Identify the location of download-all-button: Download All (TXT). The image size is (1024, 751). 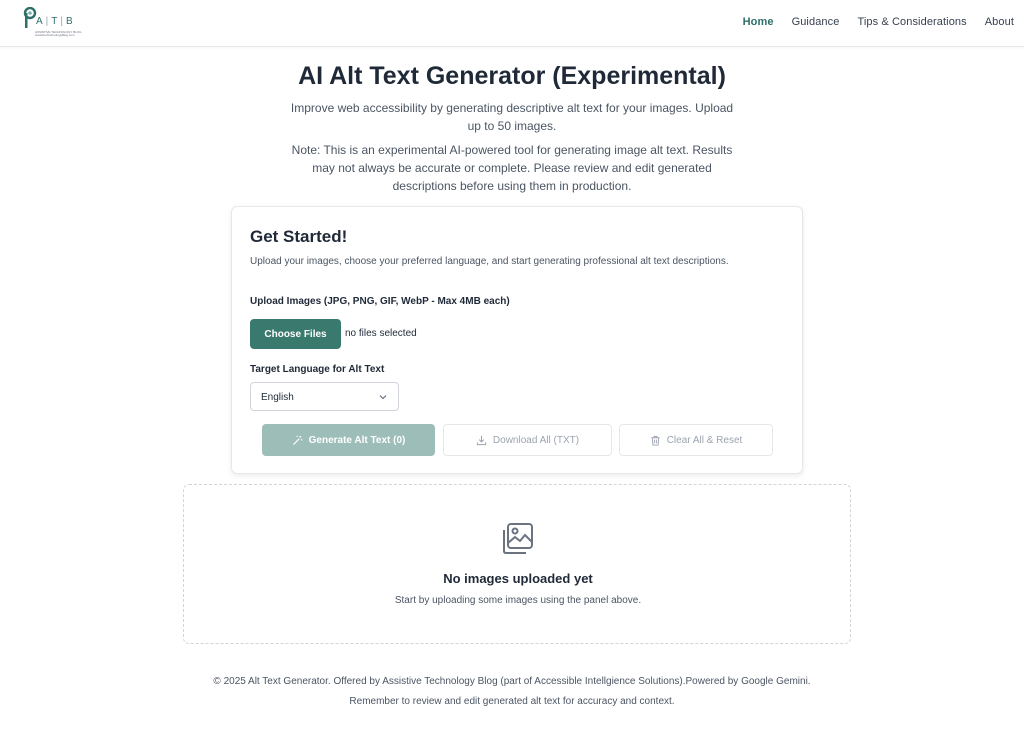
(527, 440).